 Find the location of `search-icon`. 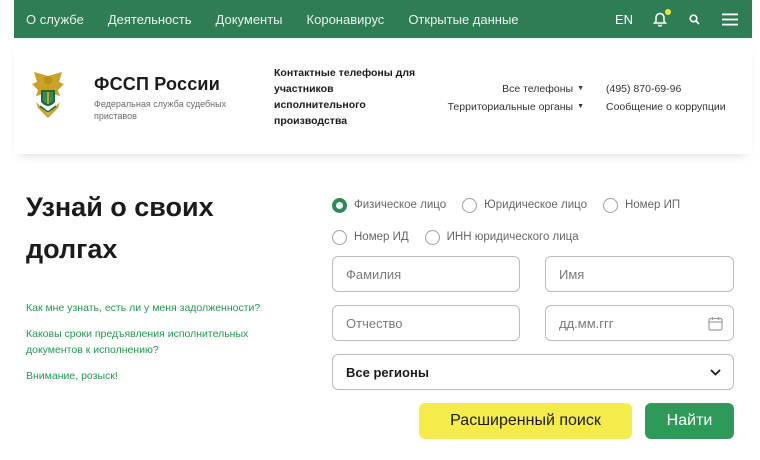

search-icon is located at coordinates (694, 19).